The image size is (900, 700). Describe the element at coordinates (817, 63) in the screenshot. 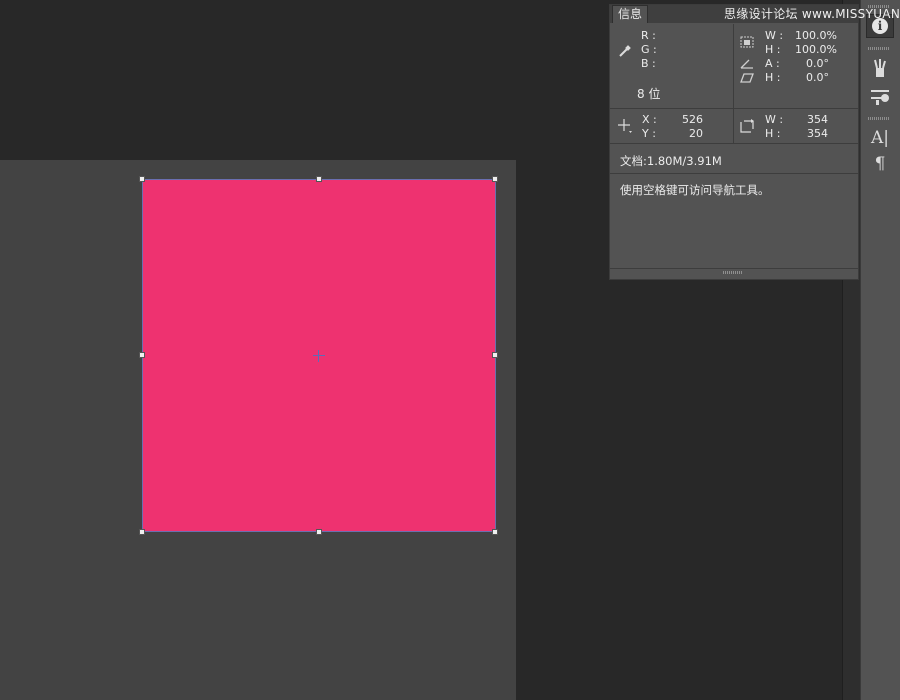

I see `angle-value: 0.0°` at that location.